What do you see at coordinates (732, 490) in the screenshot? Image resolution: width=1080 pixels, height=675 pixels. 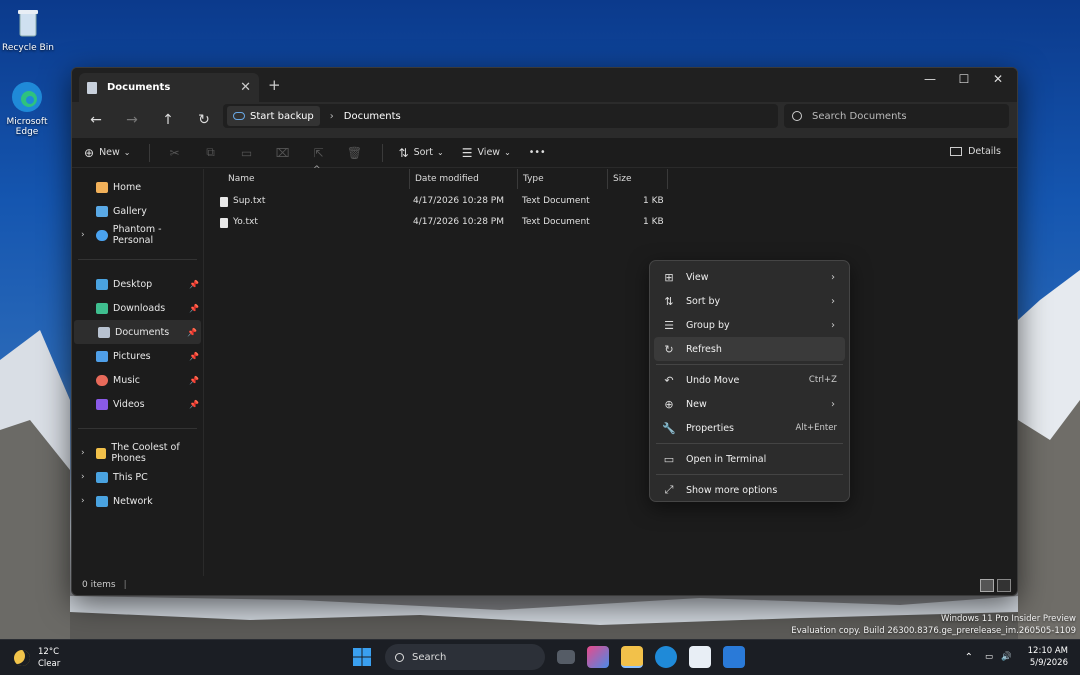 I see `menu-item-label: Show more options` at bounding box center [732, 490].